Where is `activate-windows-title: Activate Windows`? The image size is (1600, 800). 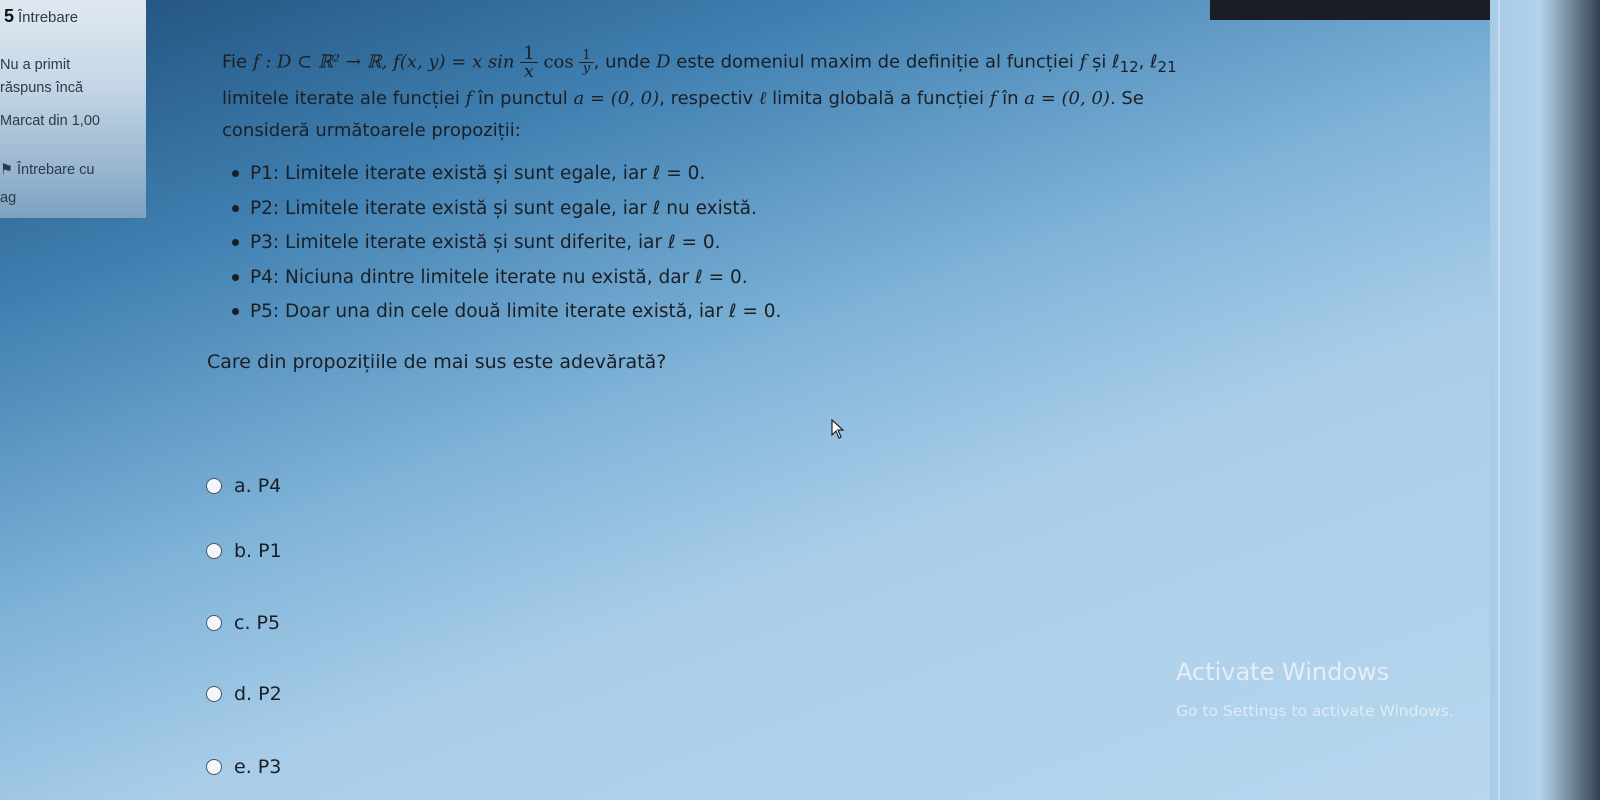
activate-windows-title: Activate Windows is located at coordinates (1283, 672).